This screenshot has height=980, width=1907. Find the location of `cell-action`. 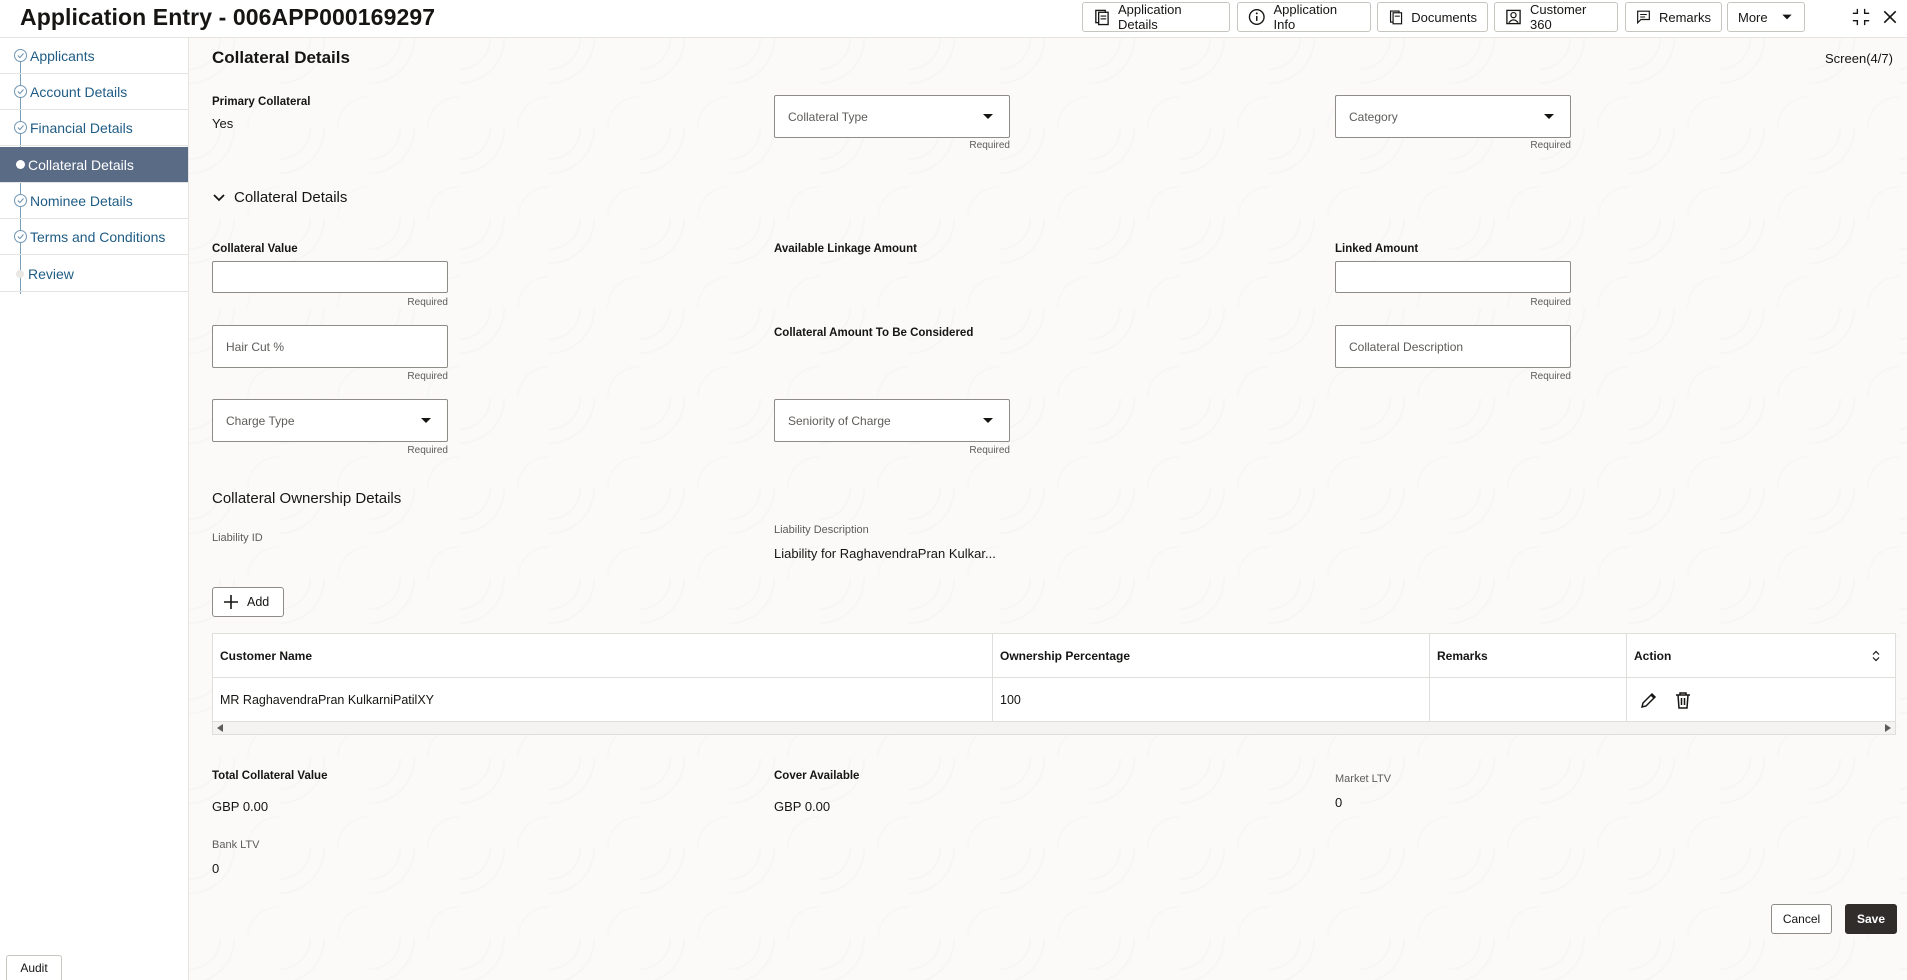

cell-action is located at coordinates (1761, 699).